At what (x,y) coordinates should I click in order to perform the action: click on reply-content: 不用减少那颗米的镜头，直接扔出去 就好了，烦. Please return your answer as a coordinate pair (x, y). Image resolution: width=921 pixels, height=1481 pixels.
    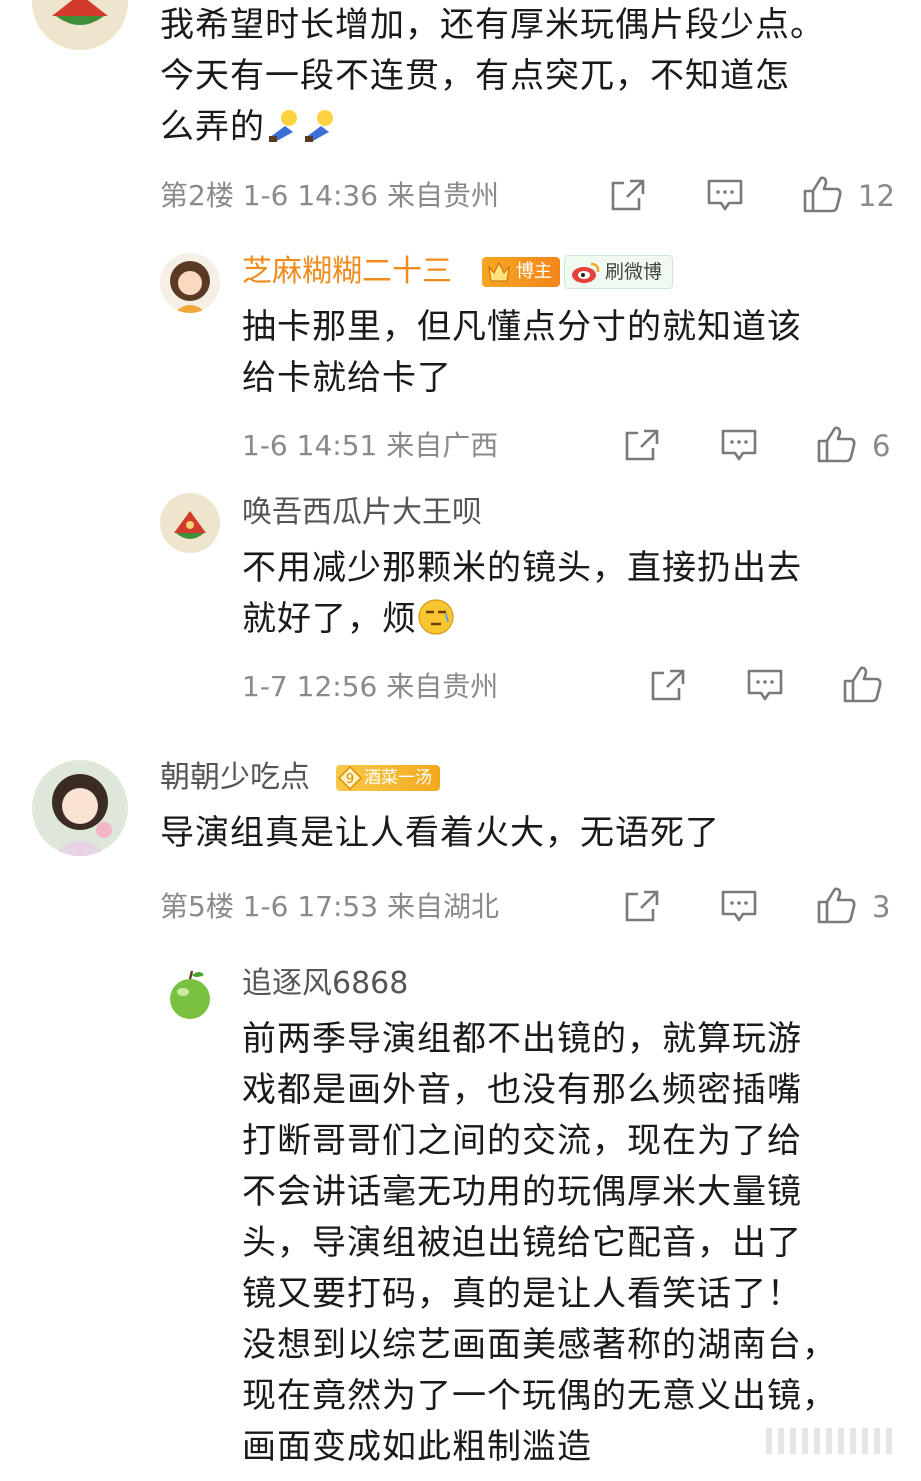
    Looking at the image, I should click on (522, 597).